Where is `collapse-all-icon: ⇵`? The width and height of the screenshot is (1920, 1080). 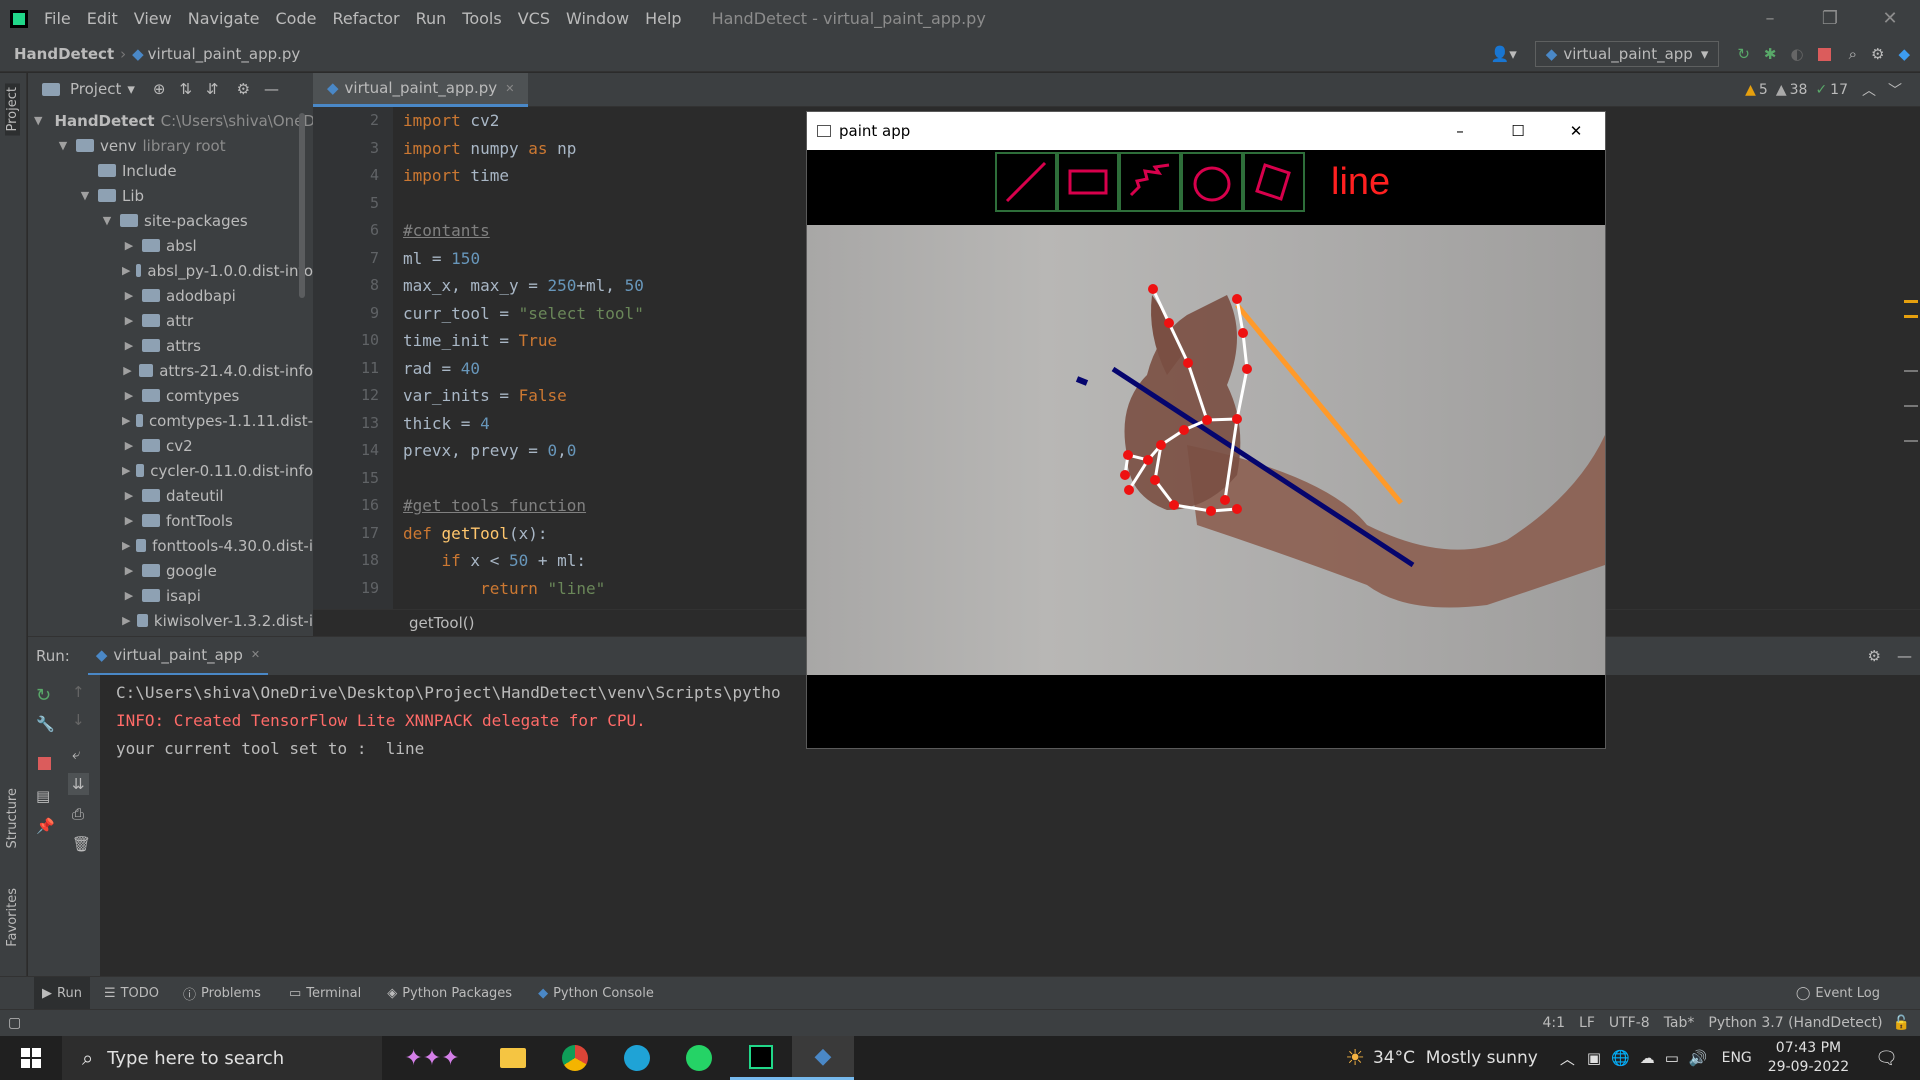 collapse-all-icon: ⇵ is located at coordinates (212, 89).